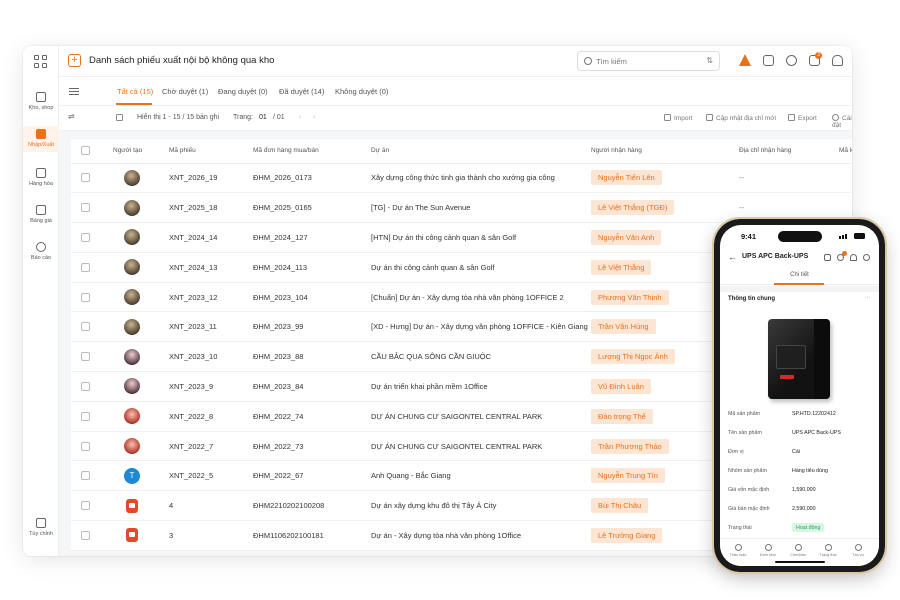  What do you see at coordinates (211, 151) in the screenshot?
I see `column-header-slip-code: Mã phiếu` at bounding box center [211, 151].